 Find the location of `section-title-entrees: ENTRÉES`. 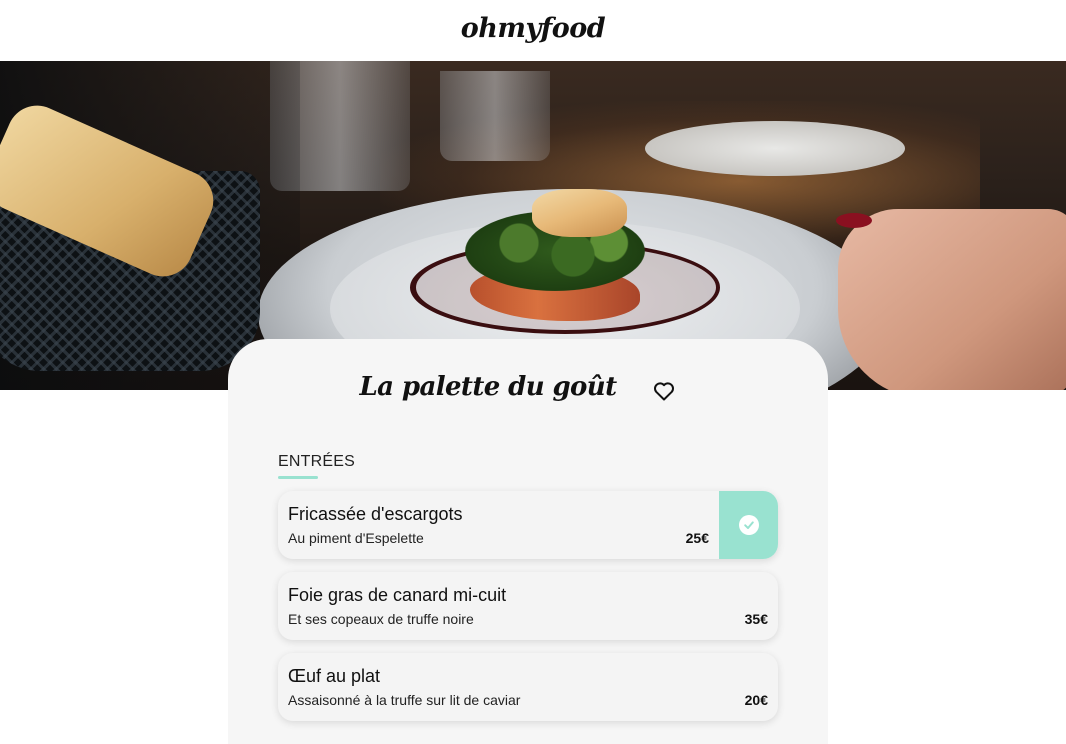

section-title-entrees: ENTRÉES is located at coordinates (316, 461).